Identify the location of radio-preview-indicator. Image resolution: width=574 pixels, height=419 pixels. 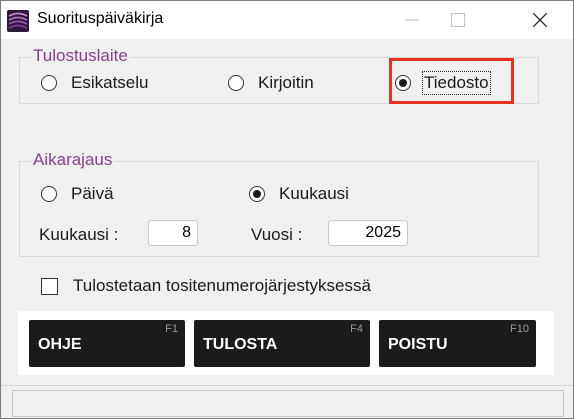
(49, 83).